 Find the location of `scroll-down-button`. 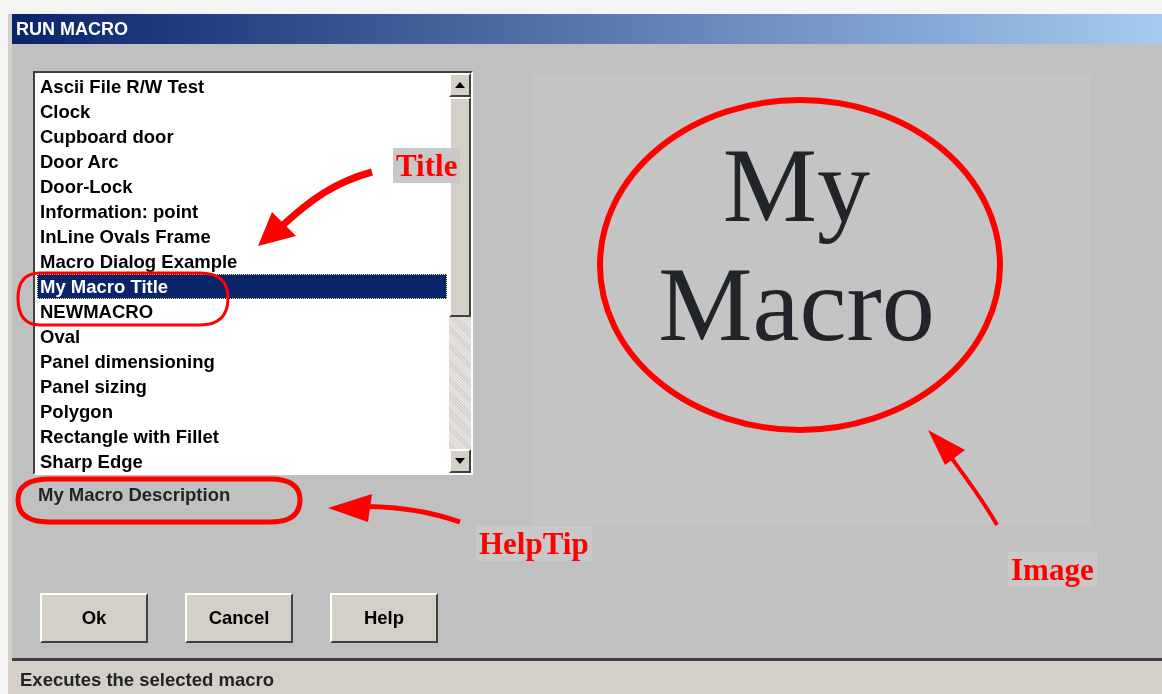

scroll-down-button is located at coordinates (460, 461).